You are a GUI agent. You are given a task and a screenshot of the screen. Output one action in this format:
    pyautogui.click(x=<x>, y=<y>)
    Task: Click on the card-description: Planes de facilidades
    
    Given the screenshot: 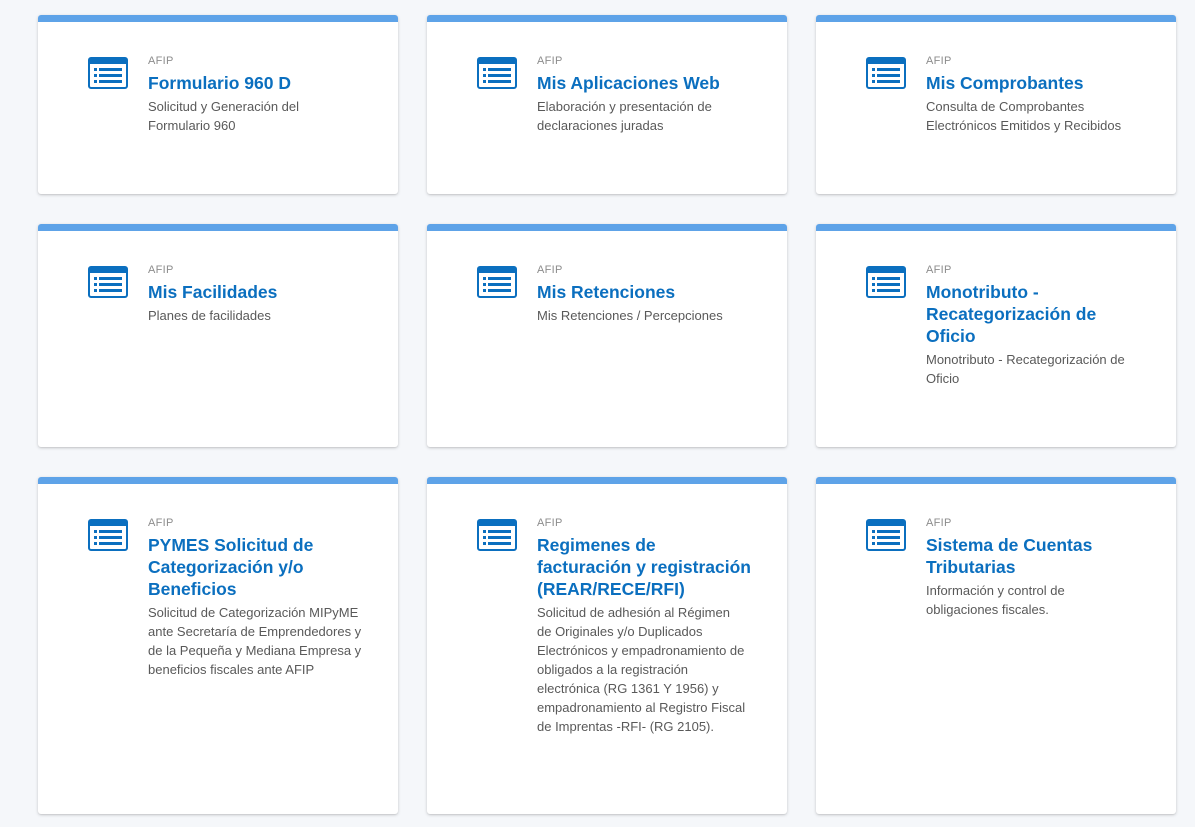 What is the action you would take?
    pyautogui.click(x=209, y=315)
    